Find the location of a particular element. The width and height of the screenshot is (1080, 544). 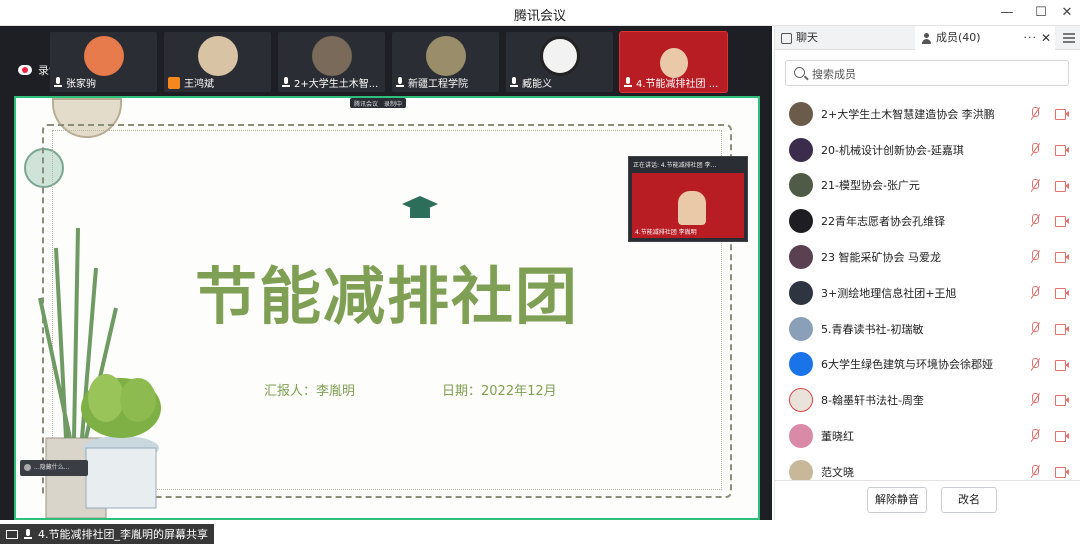

search-input is located at coordinates (932, 74).